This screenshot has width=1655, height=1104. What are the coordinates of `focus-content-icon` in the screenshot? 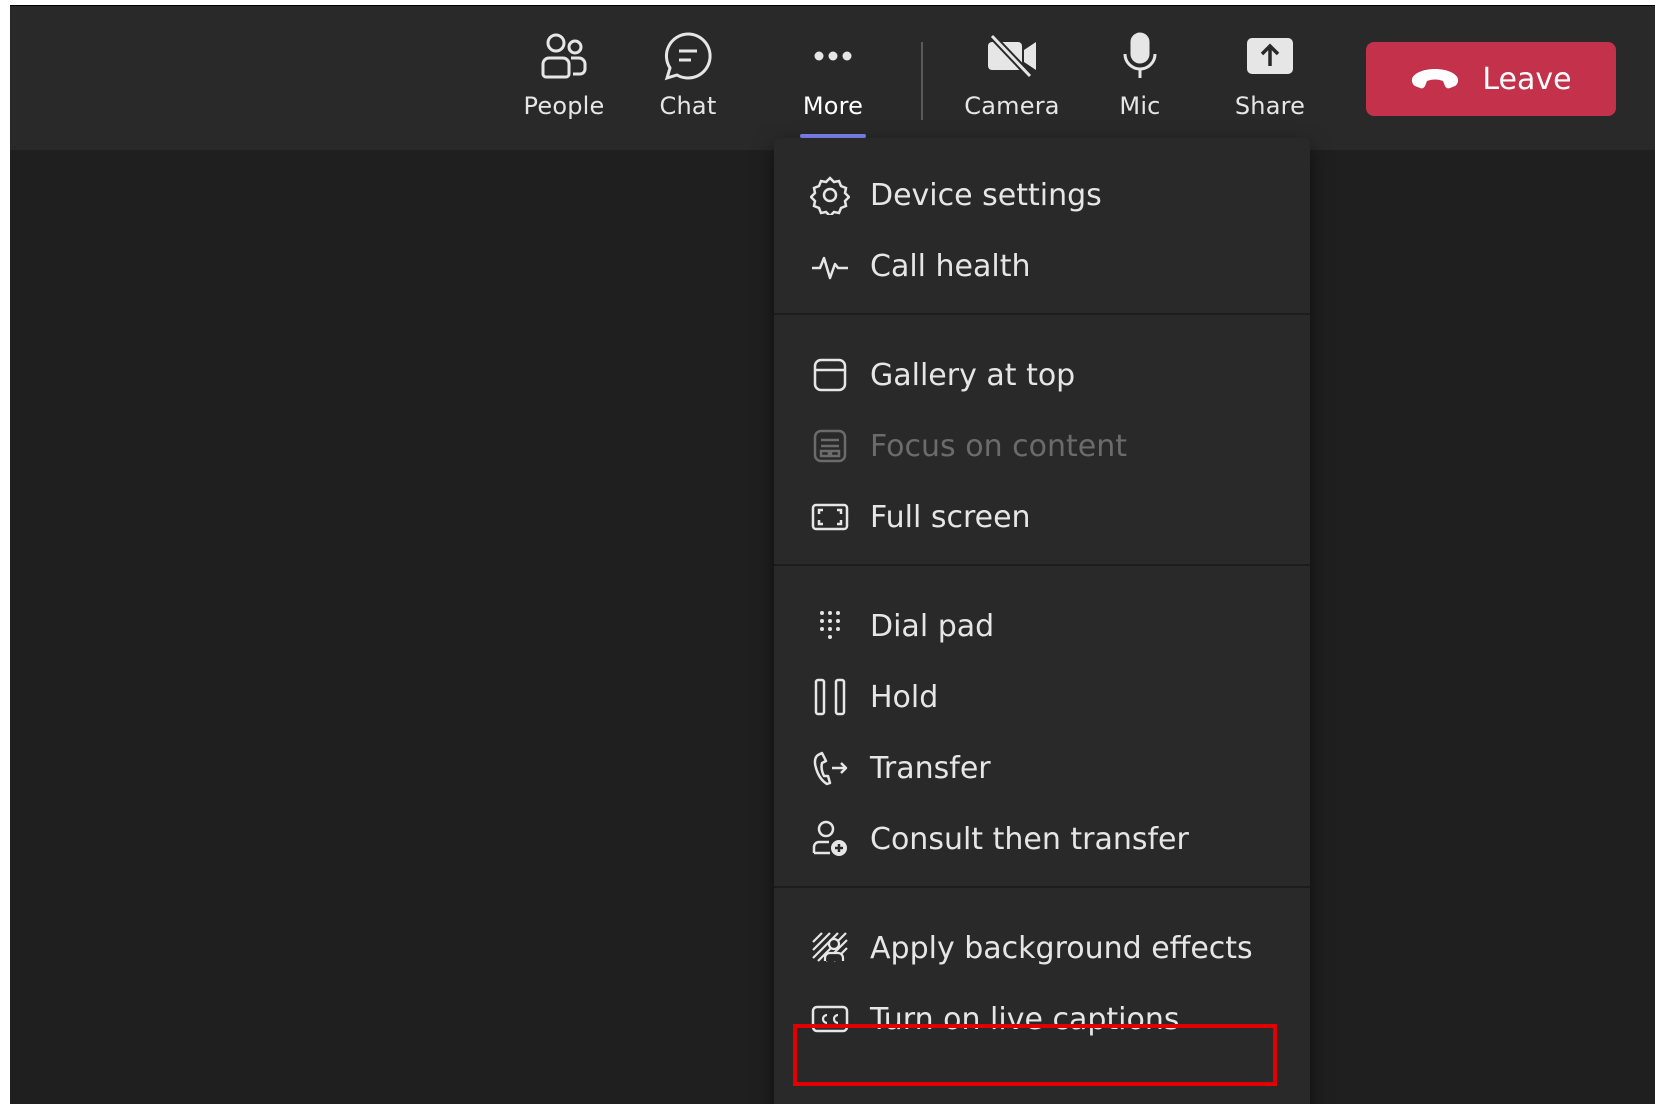 It's located at (830, 446).